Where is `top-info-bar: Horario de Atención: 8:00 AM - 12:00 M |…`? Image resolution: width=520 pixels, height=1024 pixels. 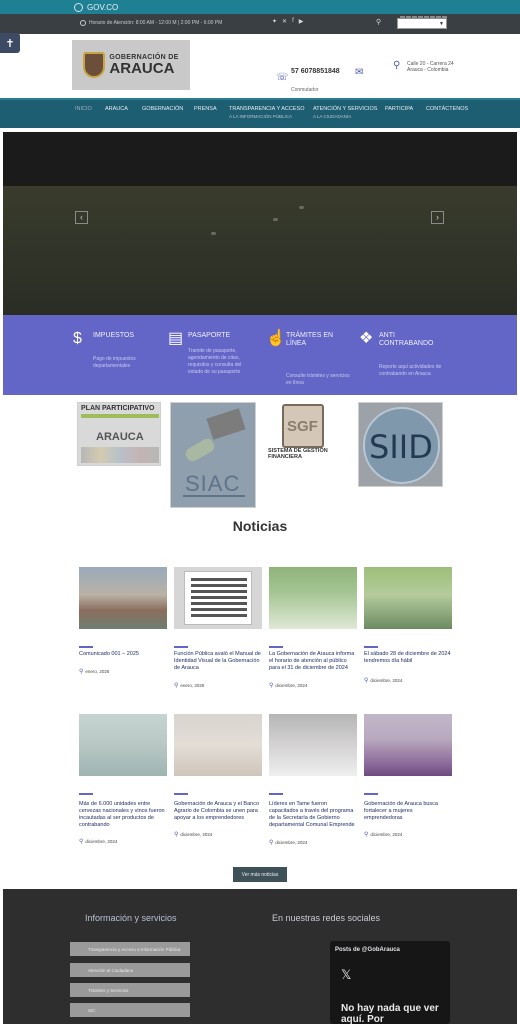 top-info-bar: Horario de Atención: 8:00 AM - 12:00 M |… is located at coordinates (260, 24).